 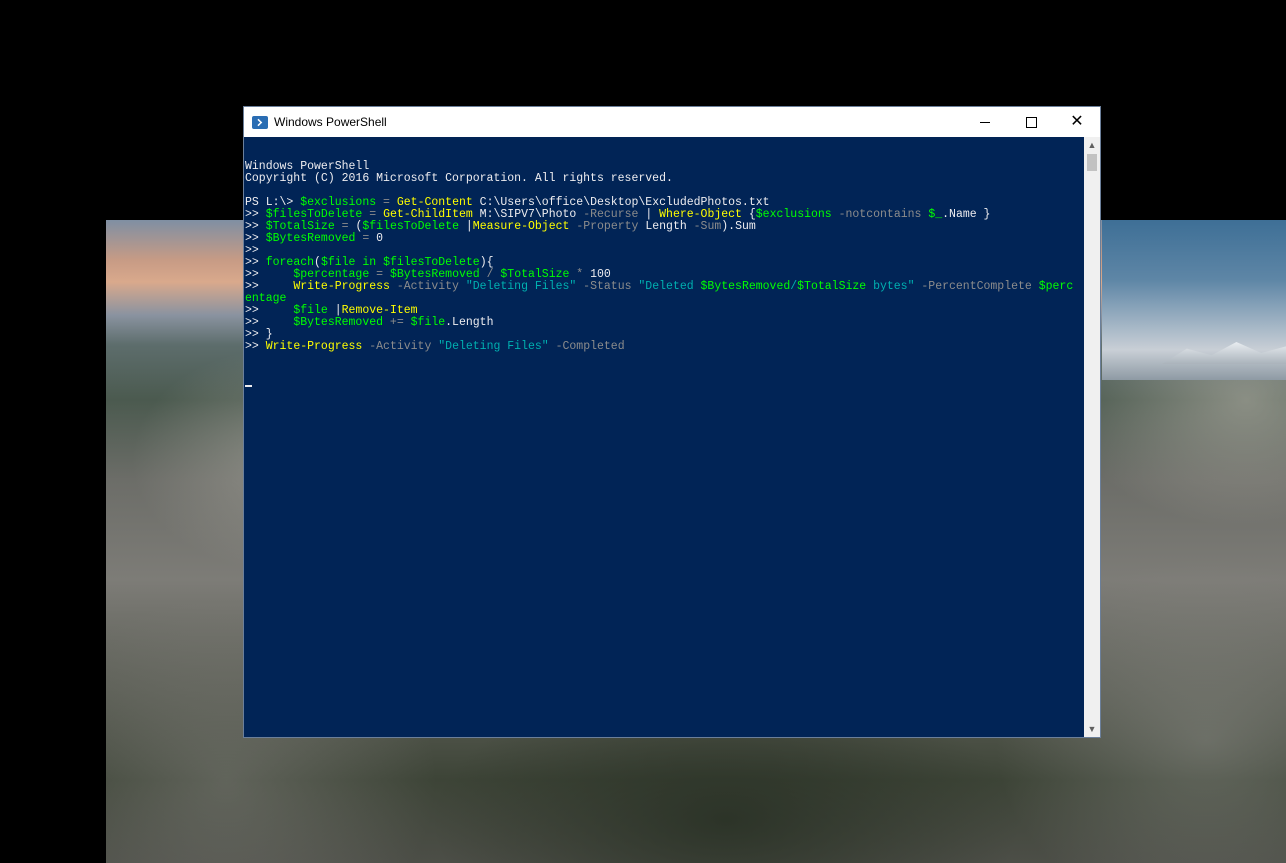 I want to click on console-token: -PercentComplete, so click(x=976, y=286).